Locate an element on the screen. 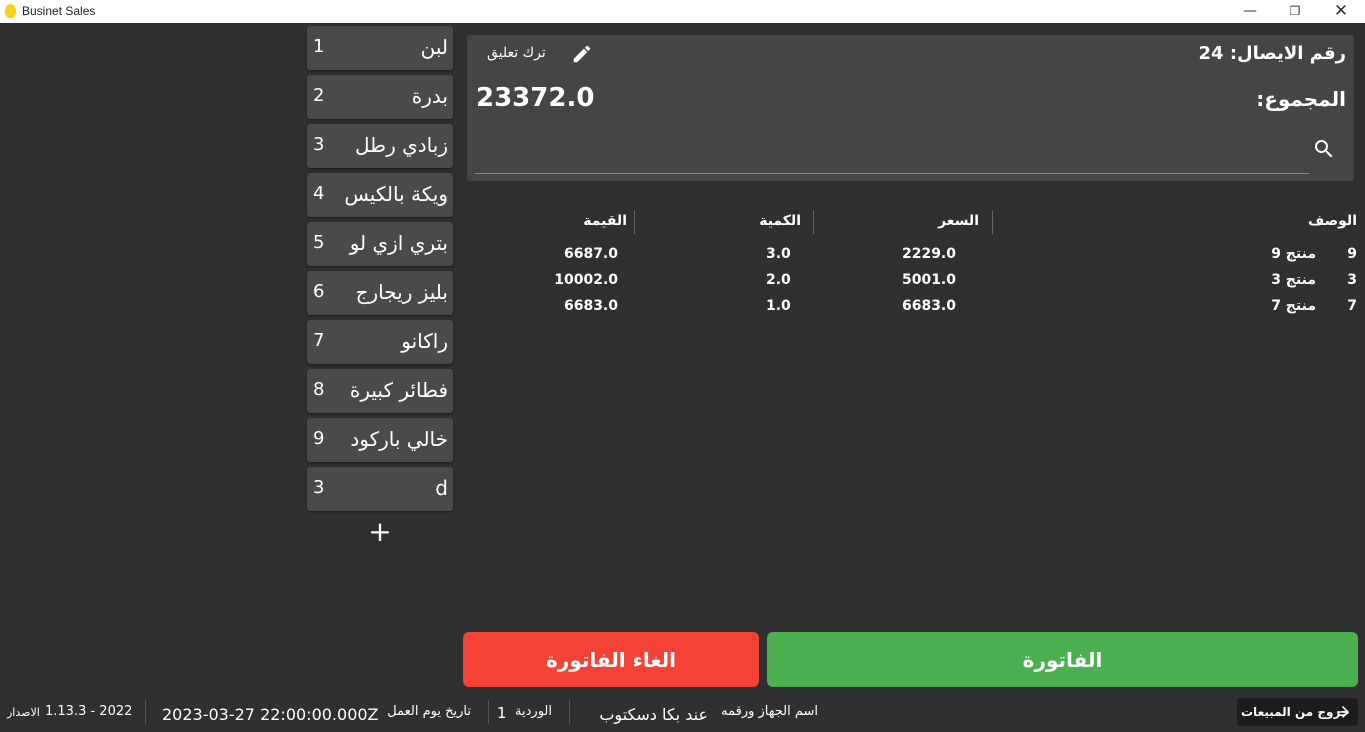 The width and height of the screenshot is (1365, 732). product-button: خالي باركود 9 is located at coordinates (380, 440).